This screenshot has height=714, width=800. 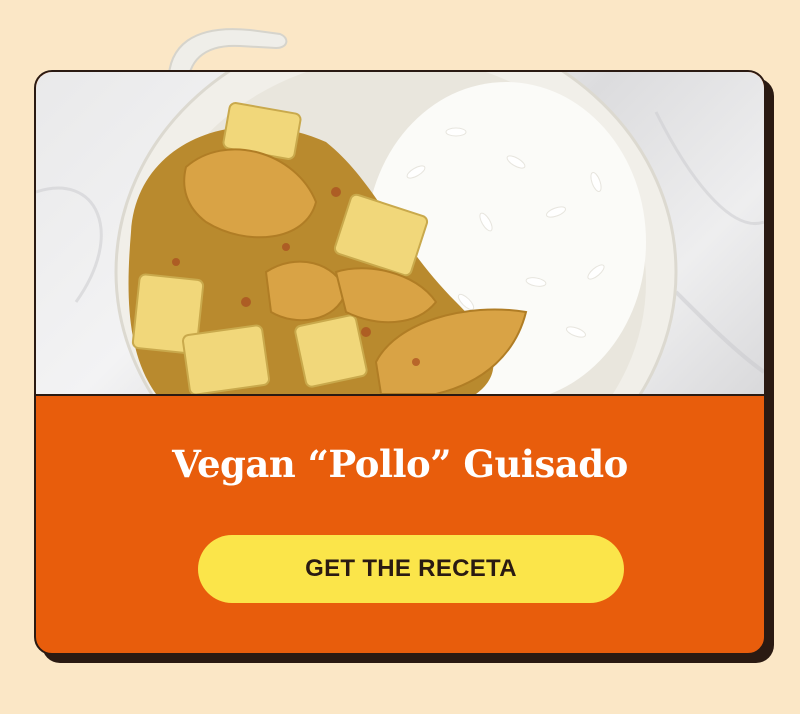 What do you see at coordinates (400, 464) in the screenshot?
I see `recipe-title: Vegan “Pollo” Guisado` at bounding box center [400, 464].